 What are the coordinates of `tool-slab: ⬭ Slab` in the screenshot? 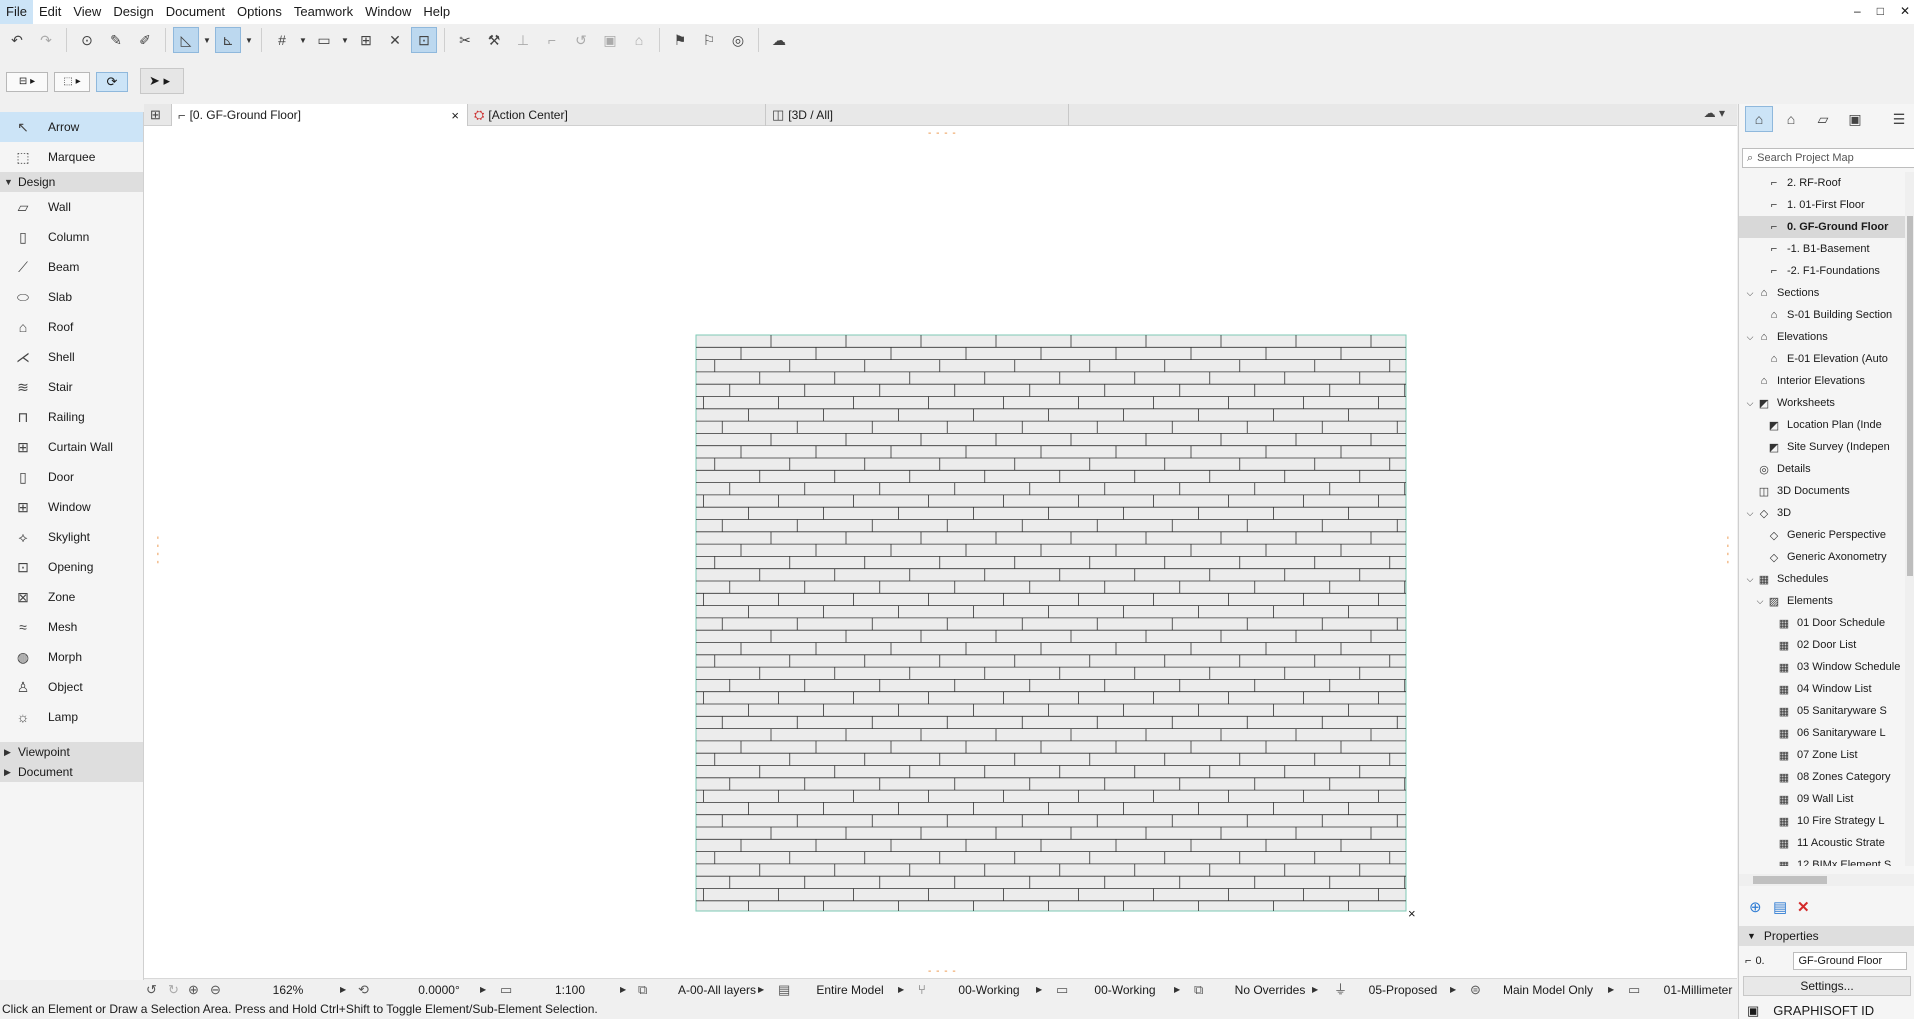 It's located at (71, 297).